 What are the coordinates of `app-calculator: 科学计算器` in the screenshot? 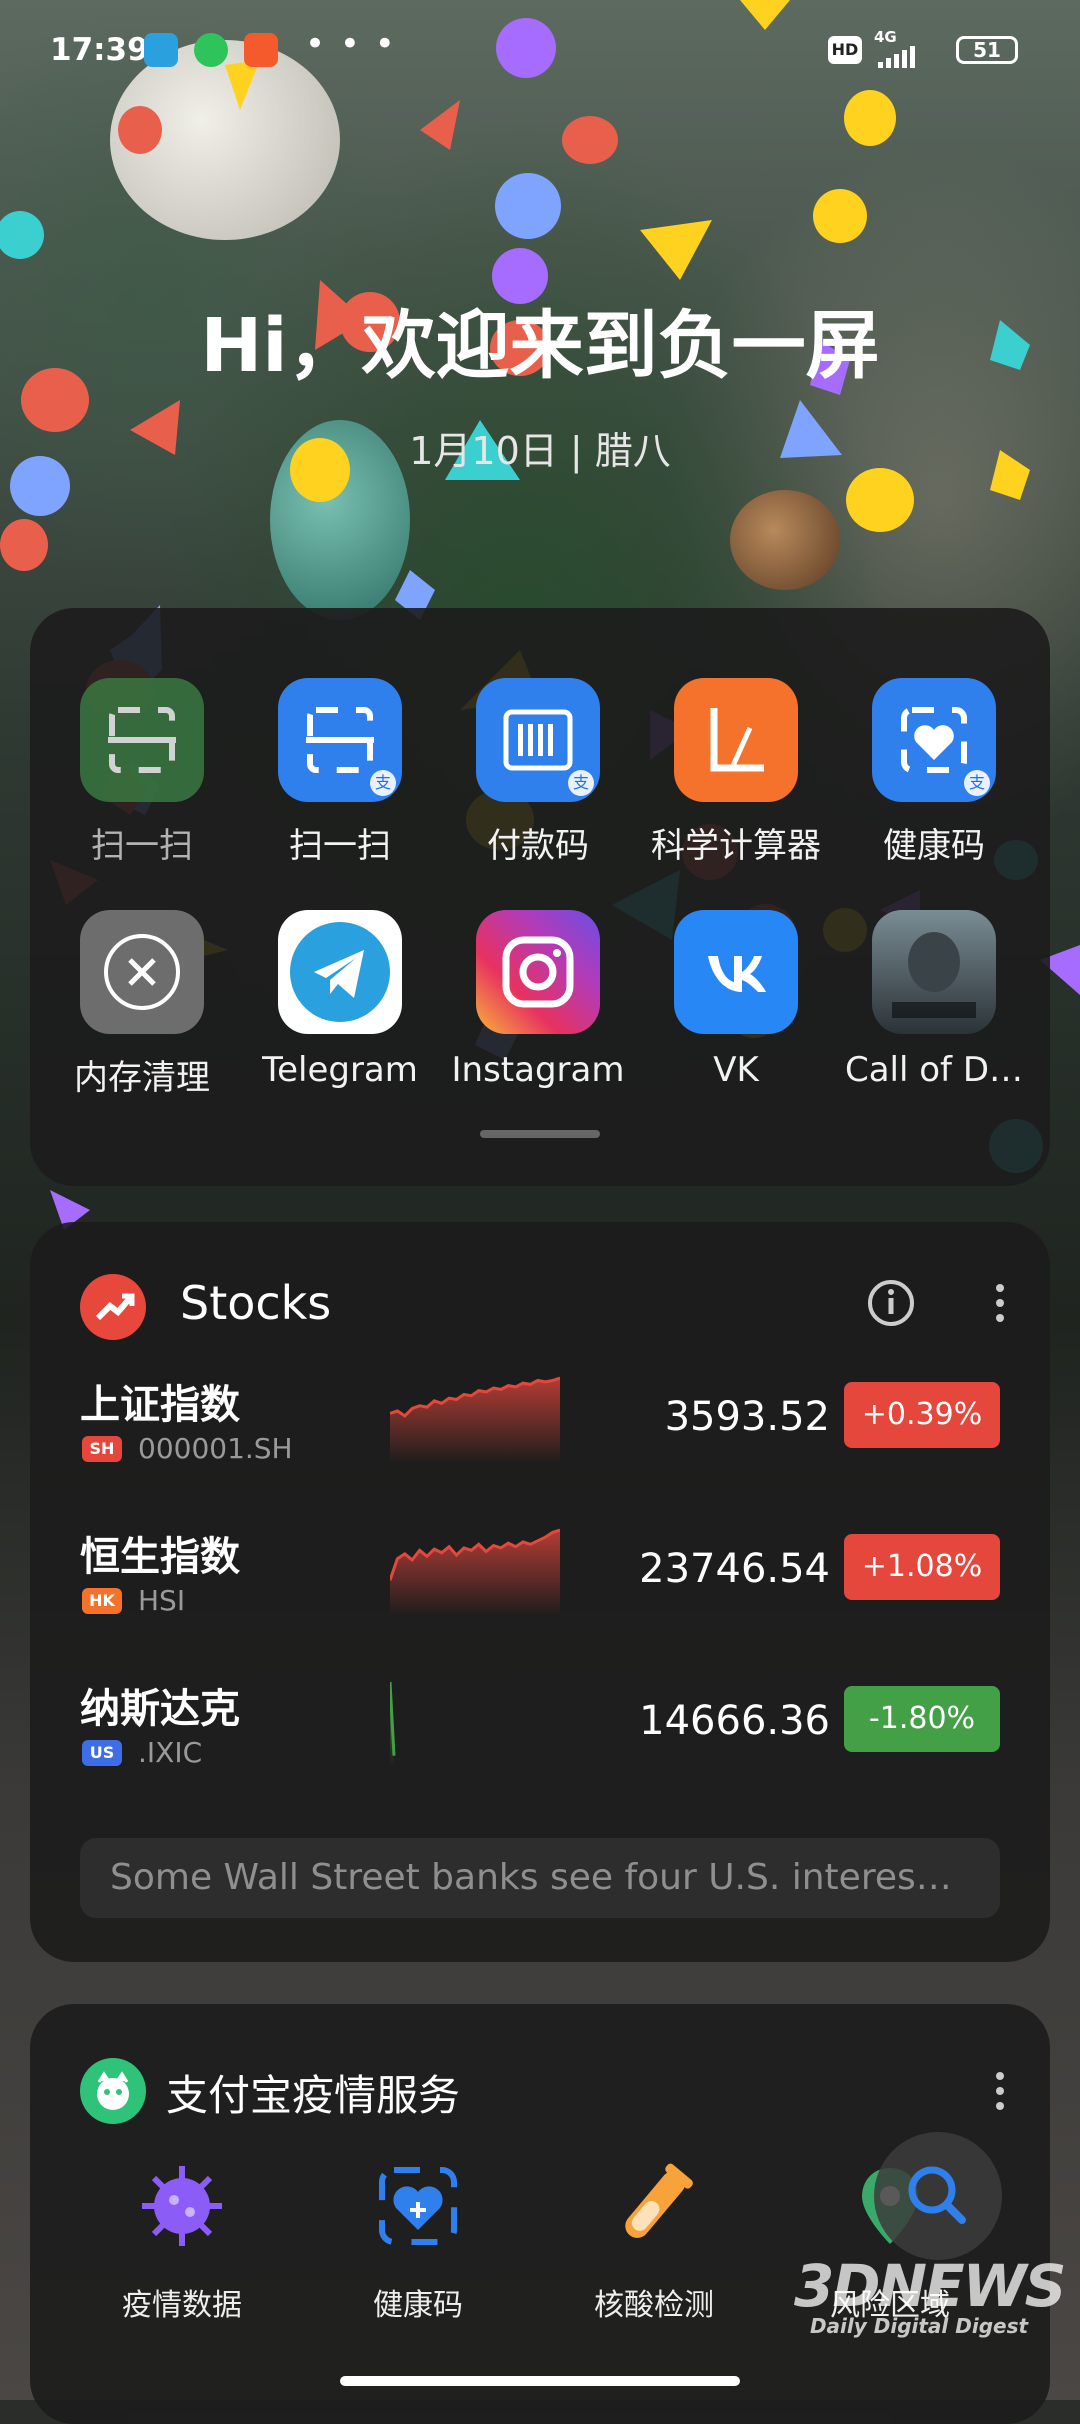 It's located at (736, 772).